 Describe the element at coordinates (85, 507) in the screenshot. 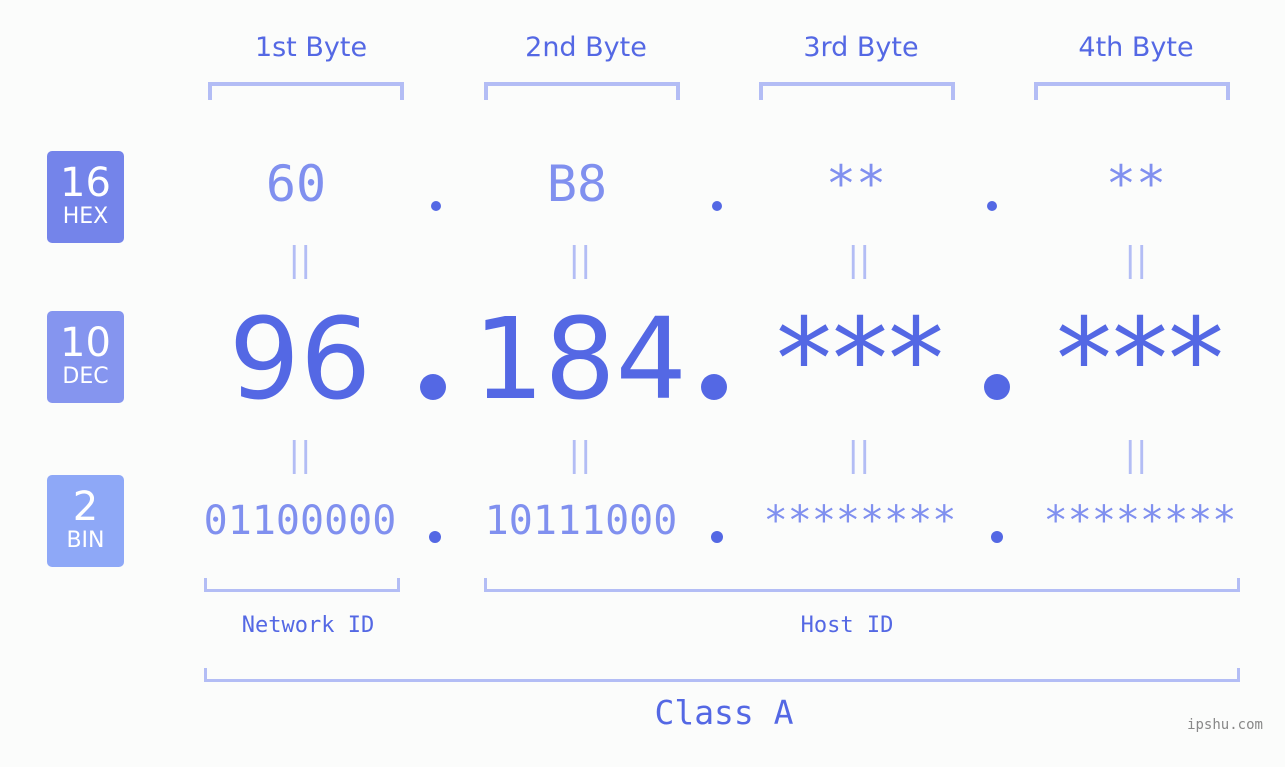

I see `bin-base: 2` at that location.